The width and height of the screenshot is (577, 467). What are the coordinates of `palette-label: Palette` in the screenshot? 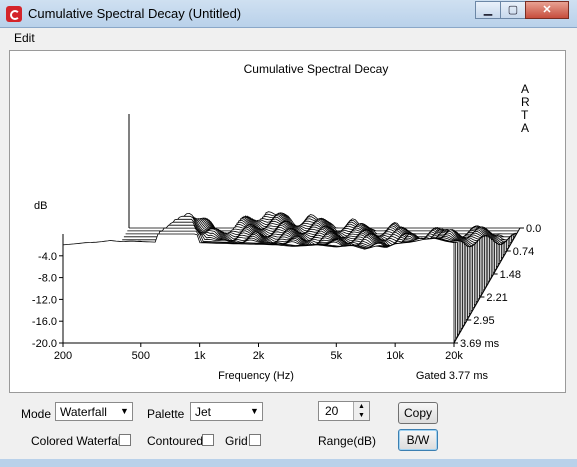 It's located at (166, 414).